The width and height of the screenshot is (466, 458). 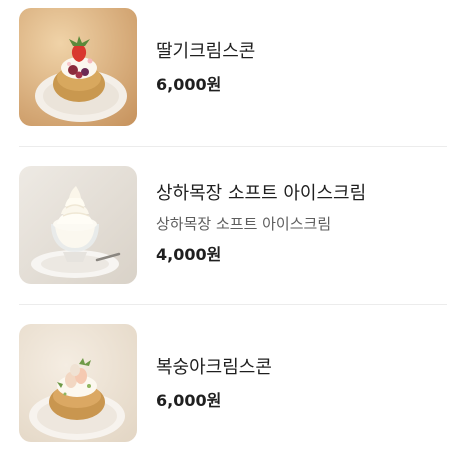 What do you see at coordinates (244, 224) in the screenshot?
I see `item-description: 상하목장 소프트 아이스크림` at bounding box center [244, 224].